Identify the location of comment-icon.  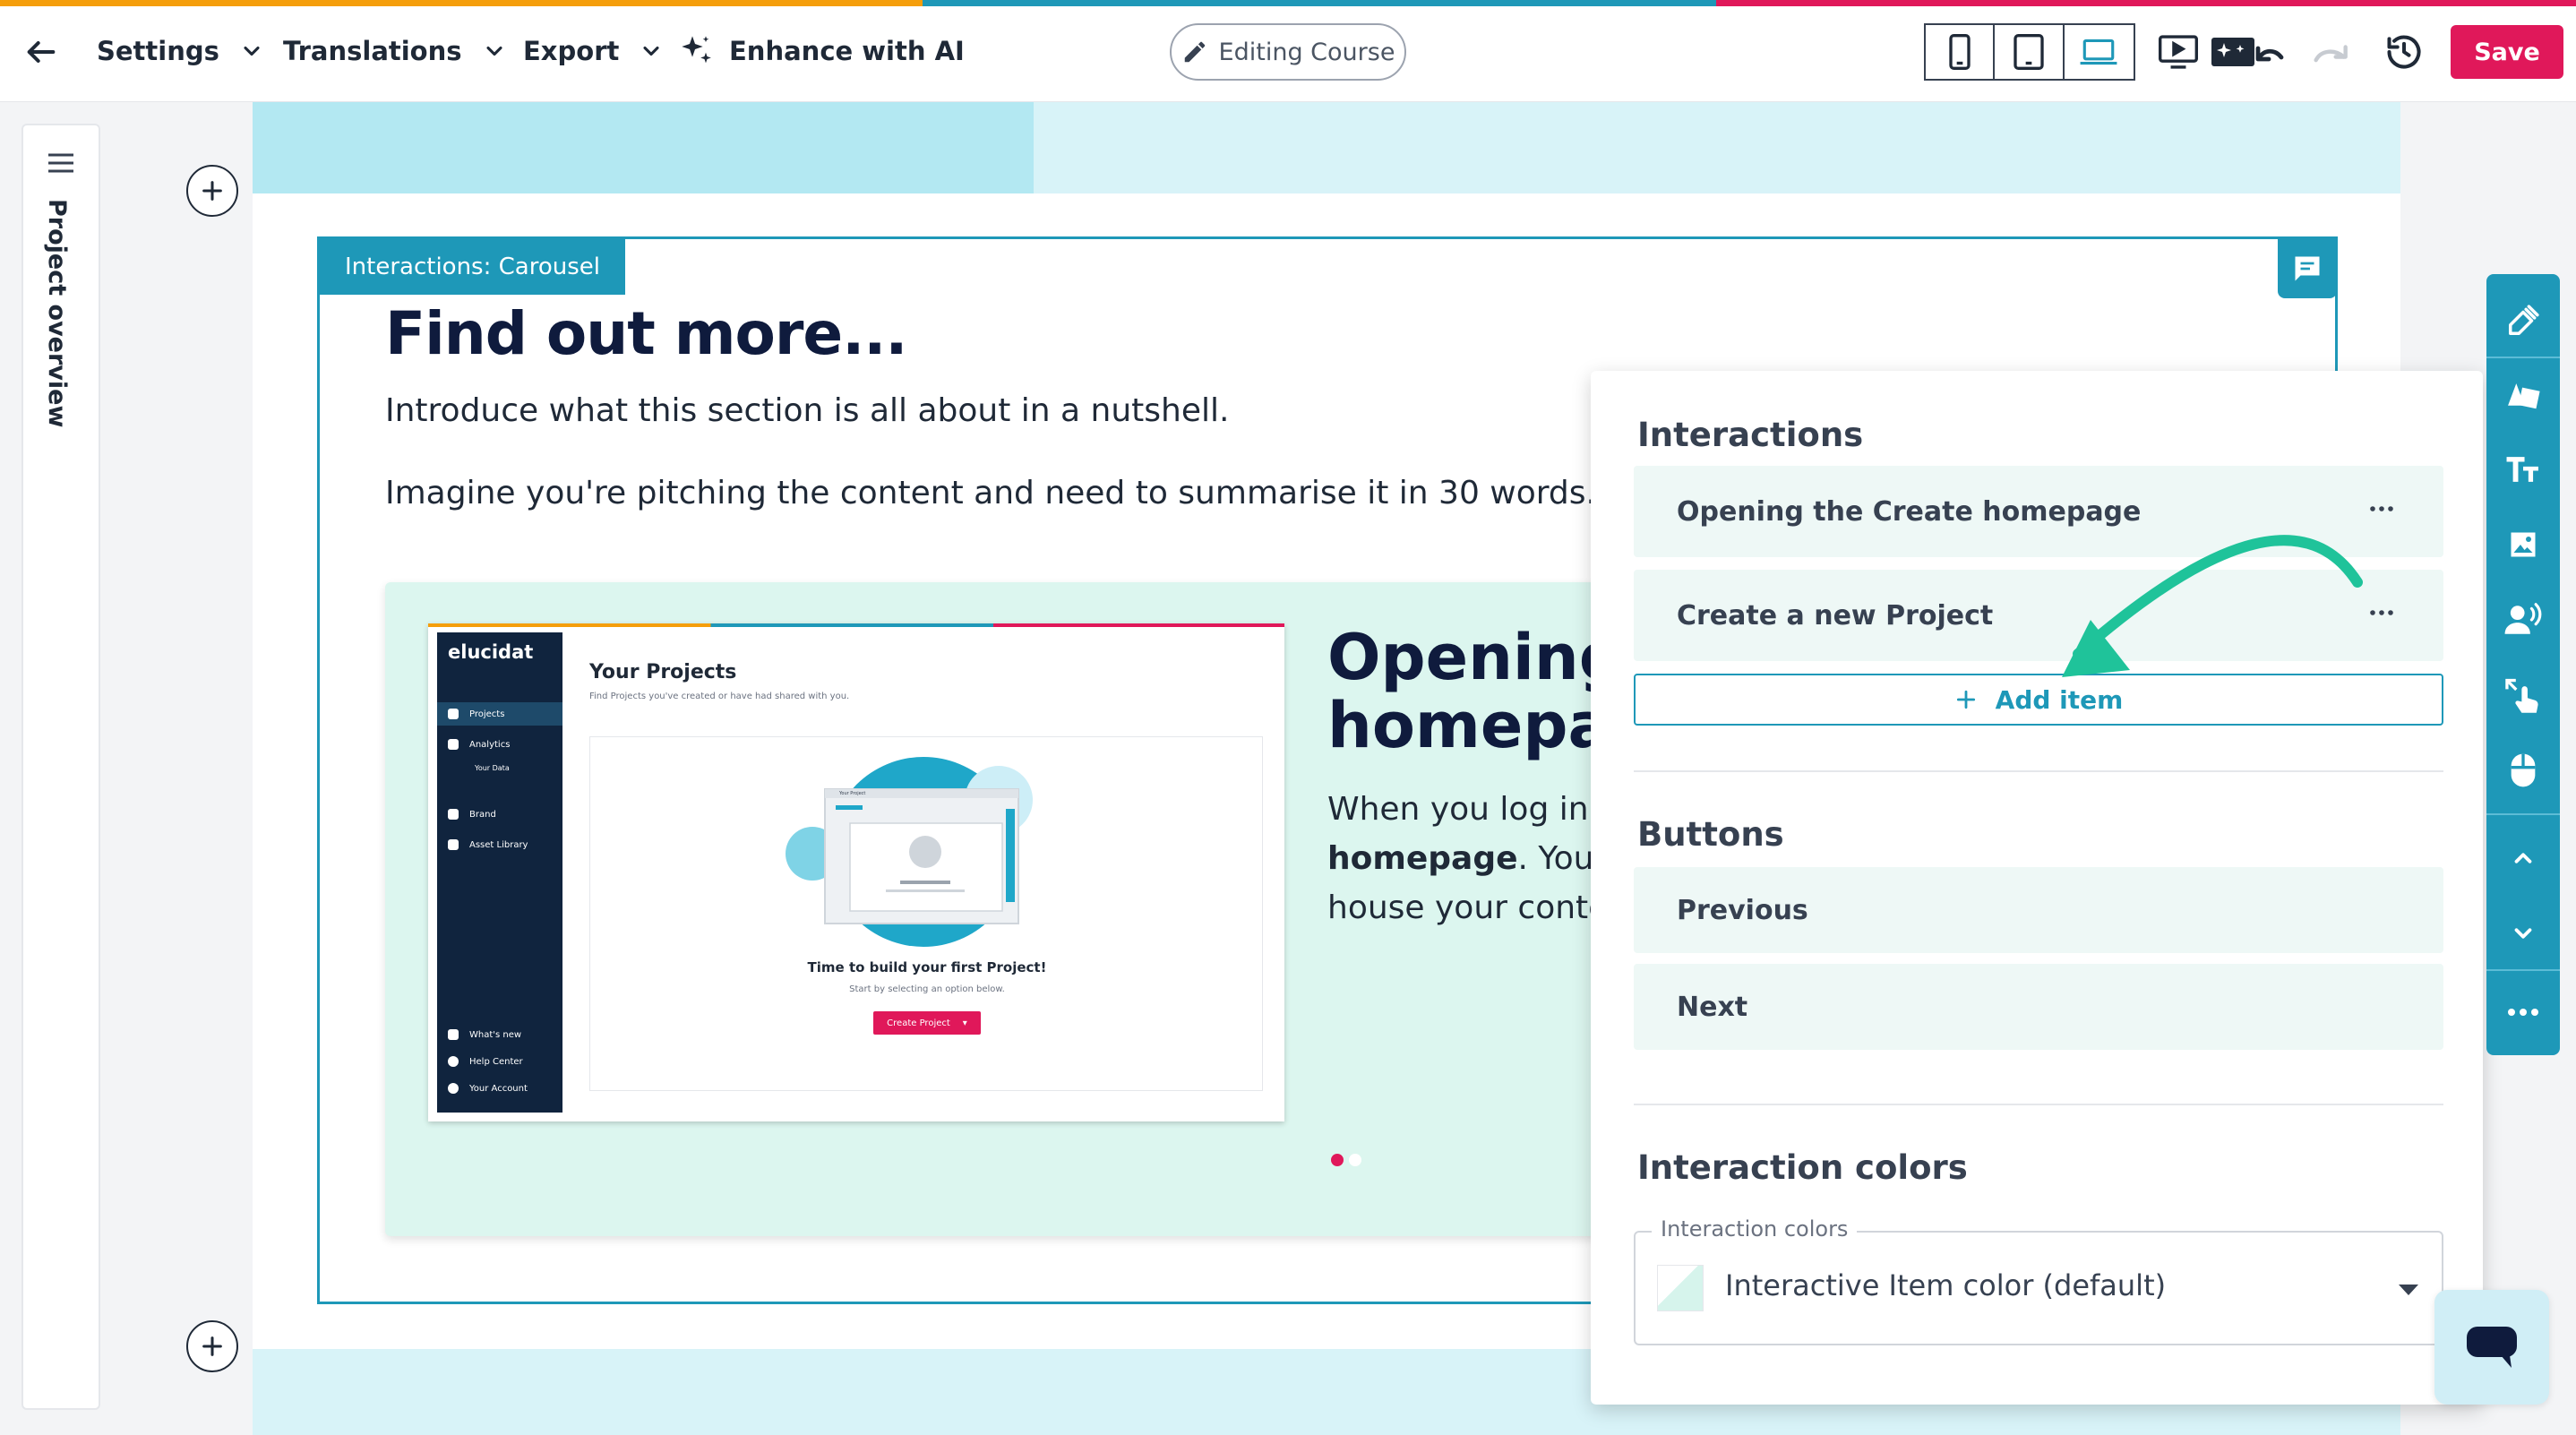
(2307, 268).